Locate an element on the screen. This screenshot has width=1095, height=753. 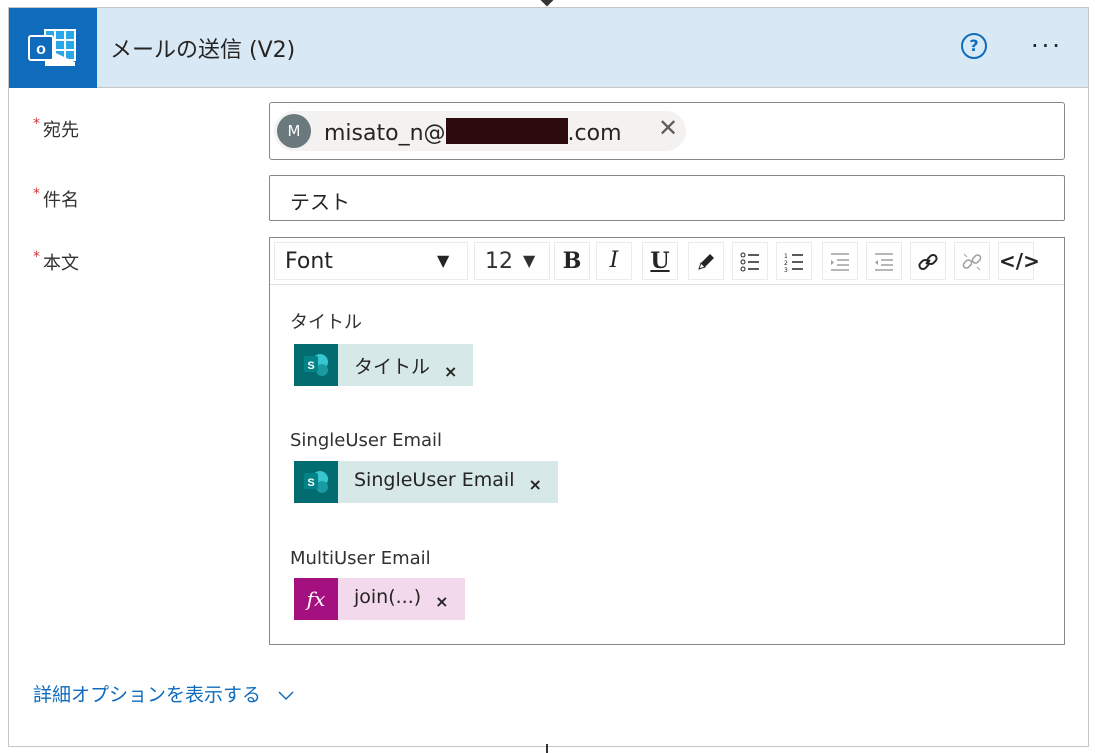
body-text-line: SingleUser Email is located at coordinates (366, 440).